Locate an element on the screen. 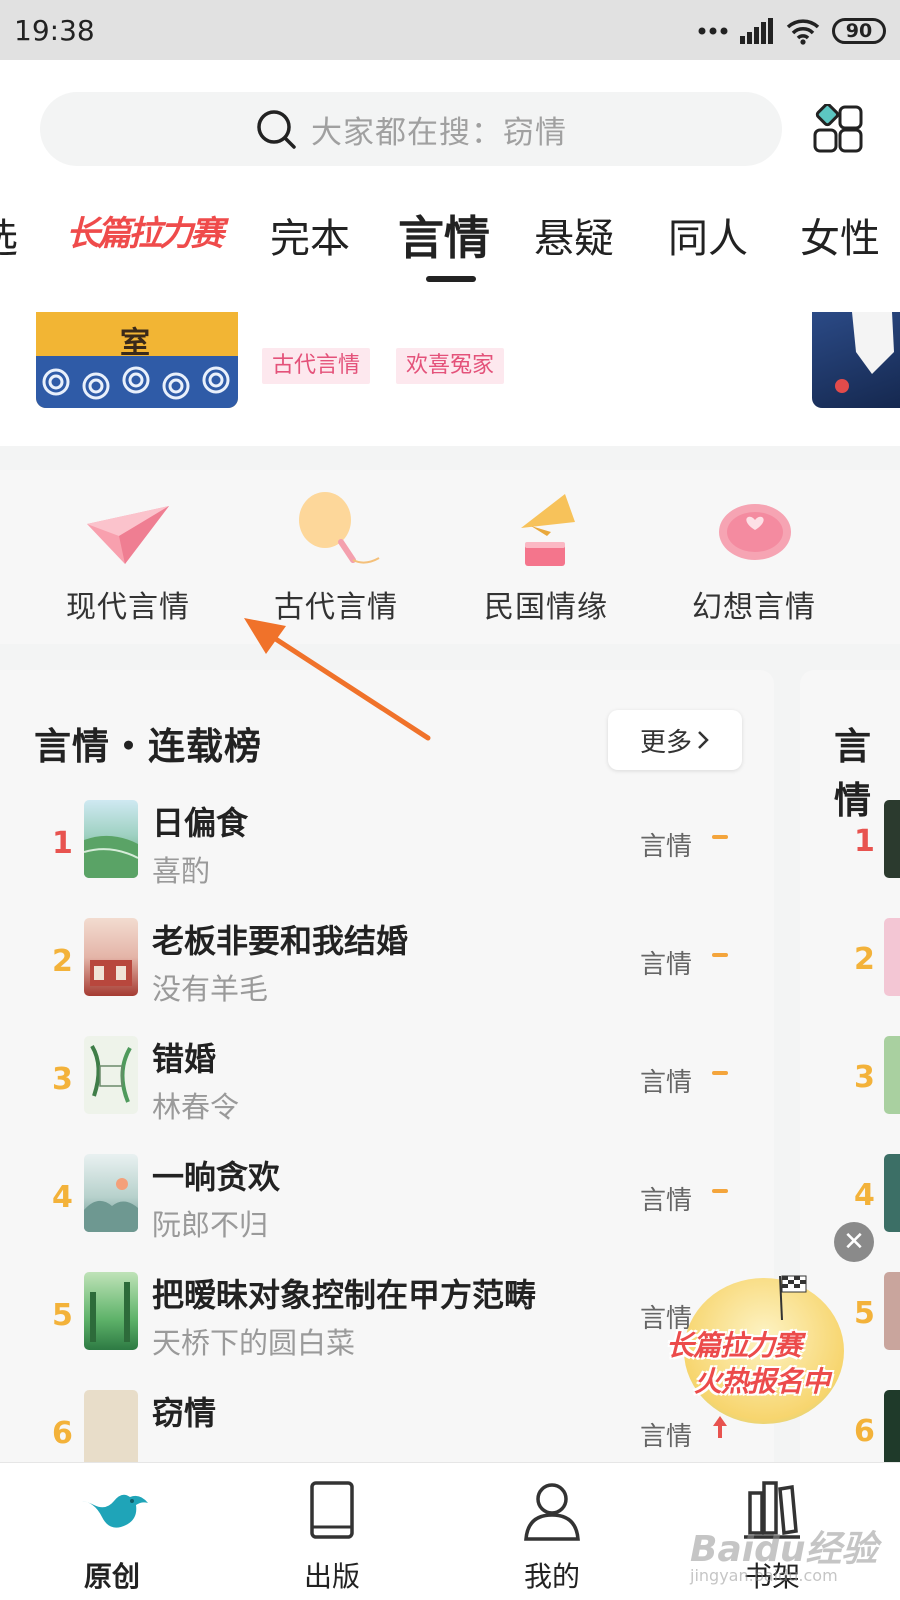  book-tag: 古代言情 is located at coordinates (316, 366).